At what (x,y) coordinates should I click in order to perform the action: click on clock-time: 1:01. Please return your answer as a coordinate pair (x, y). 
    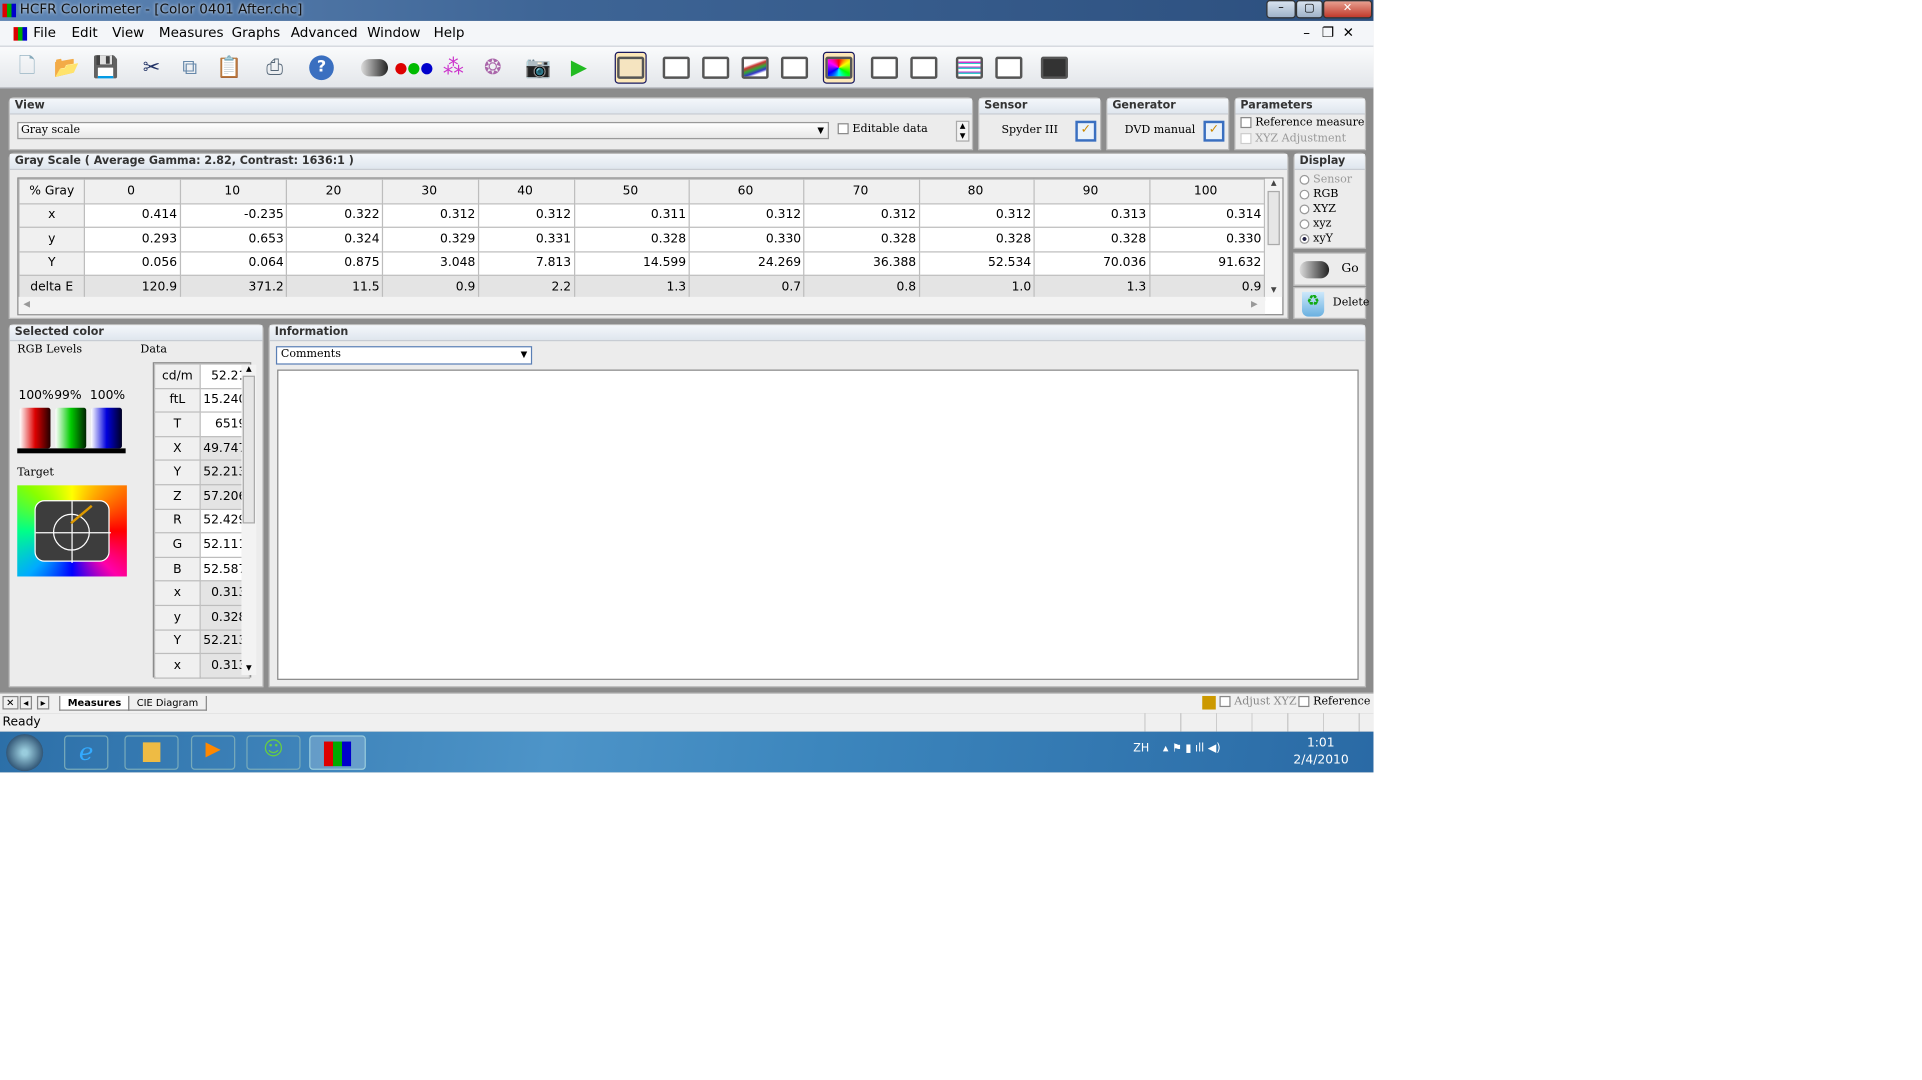
    Looking at the image, I should click on (1321, 744).